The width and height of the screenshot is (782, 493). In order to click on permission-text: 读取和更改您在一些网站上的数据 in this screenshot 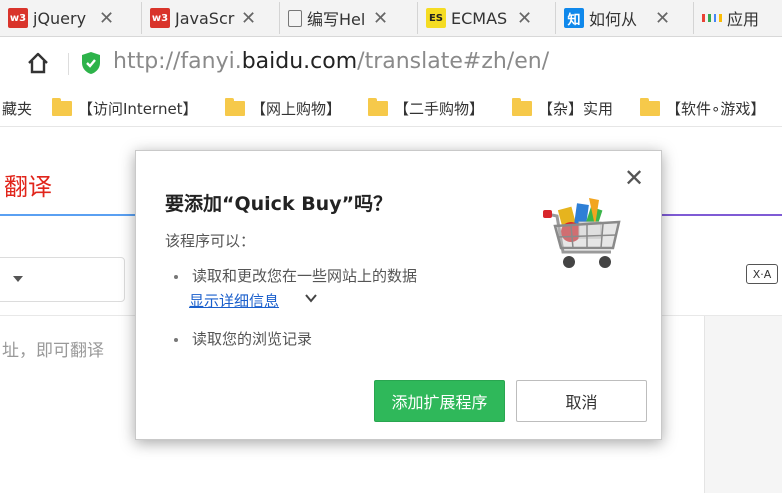, I will do `click(305, 276)`.